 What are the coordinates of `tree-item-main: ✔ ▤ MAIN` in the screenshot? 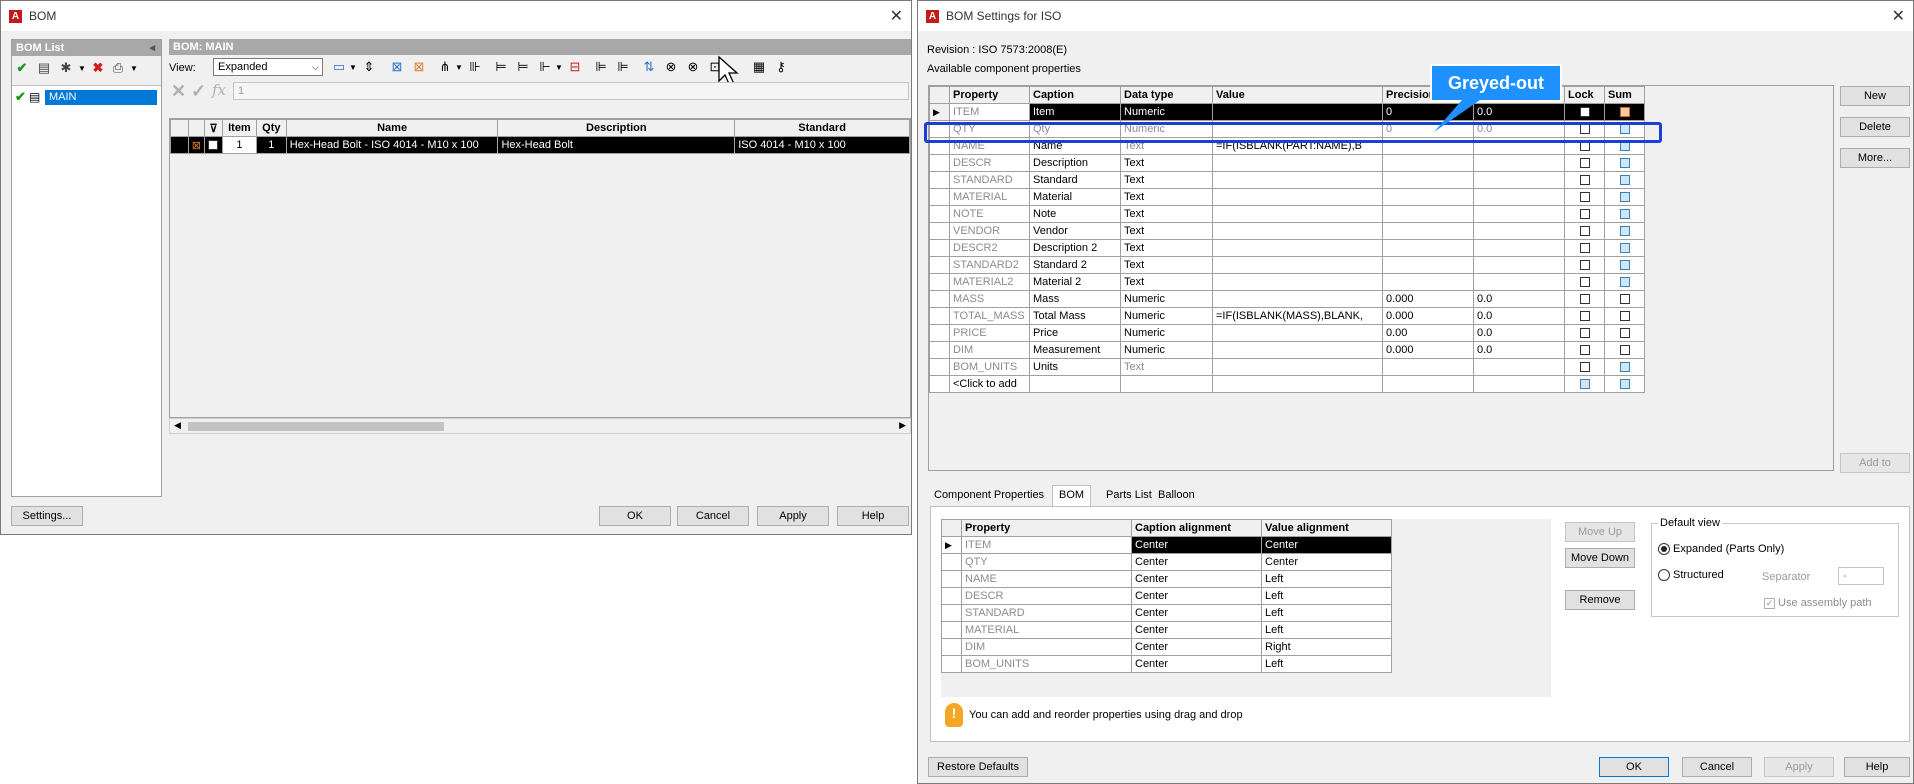 It's located at (88, 97).